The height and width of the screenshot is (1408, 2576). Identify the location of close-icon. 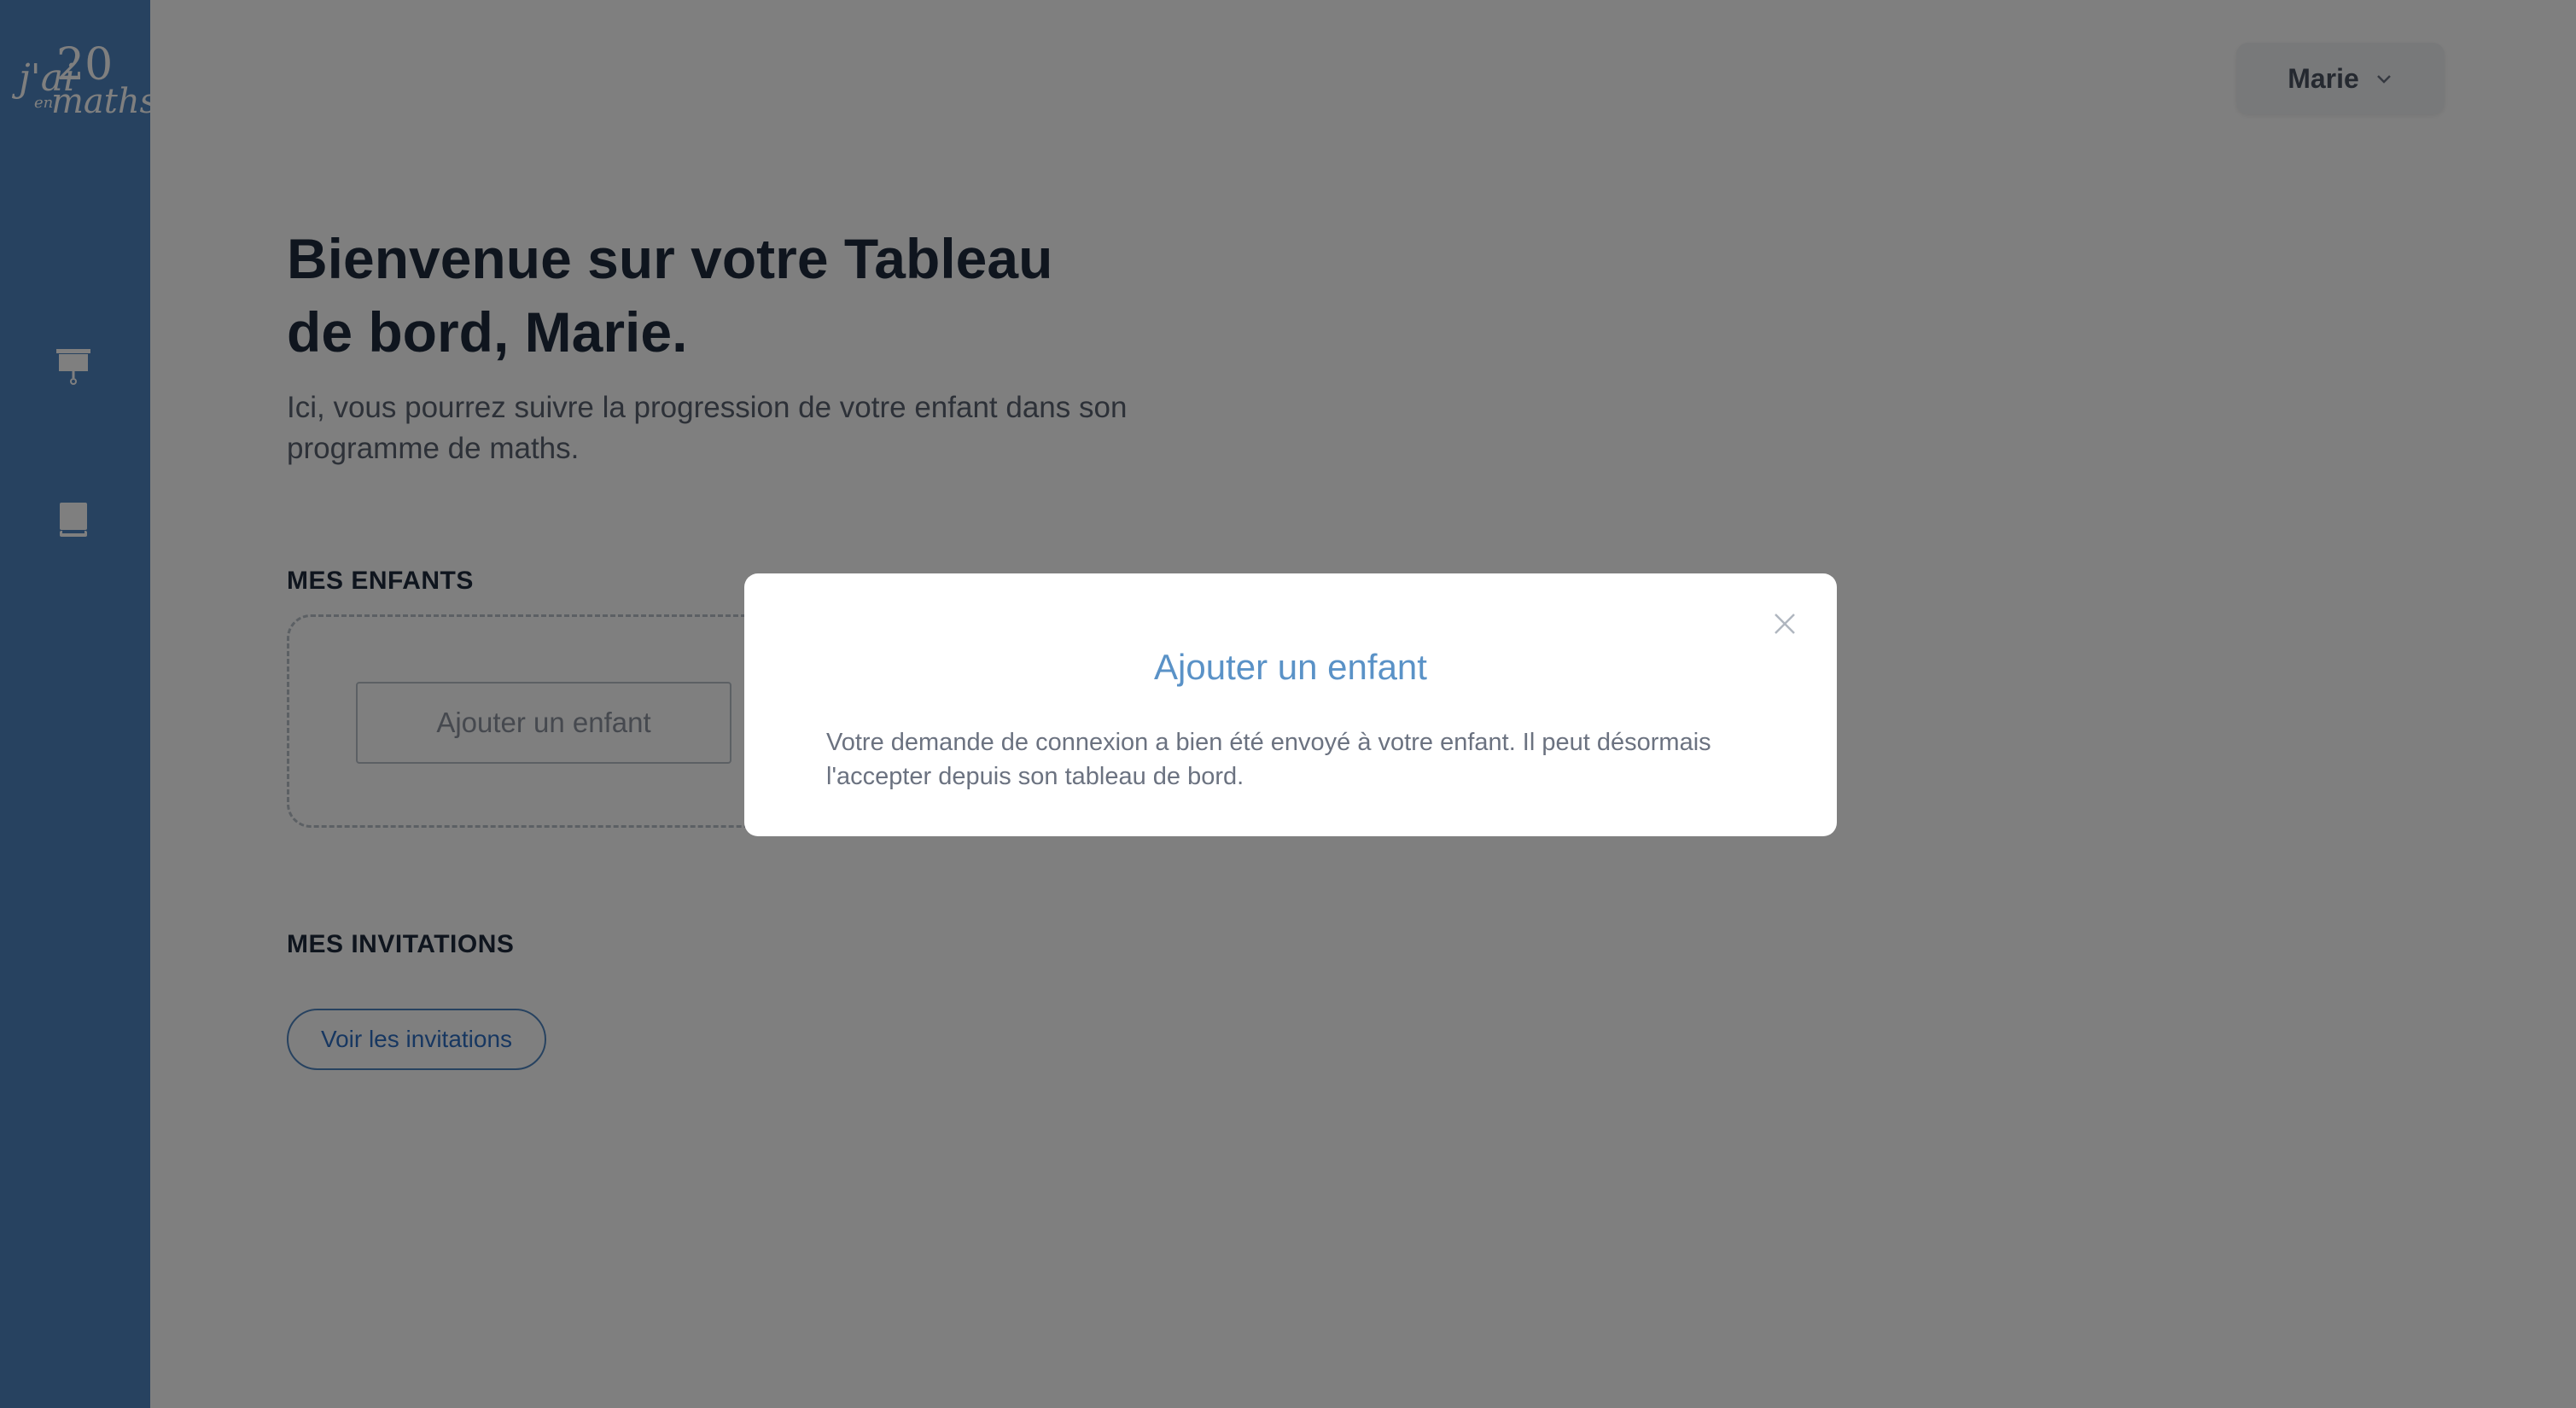
(1785, 624).